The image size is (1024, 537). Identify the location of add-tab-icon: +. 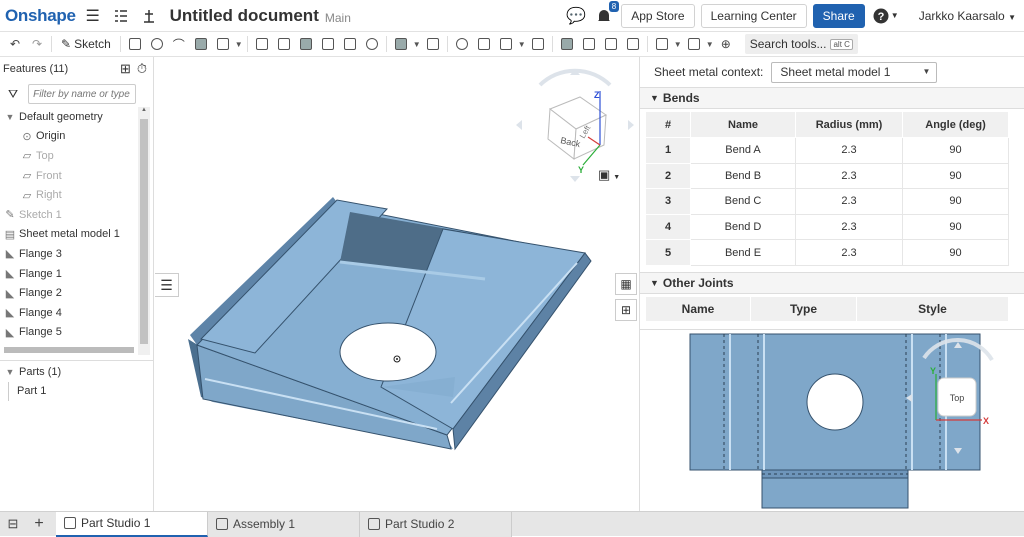
(39, 524).